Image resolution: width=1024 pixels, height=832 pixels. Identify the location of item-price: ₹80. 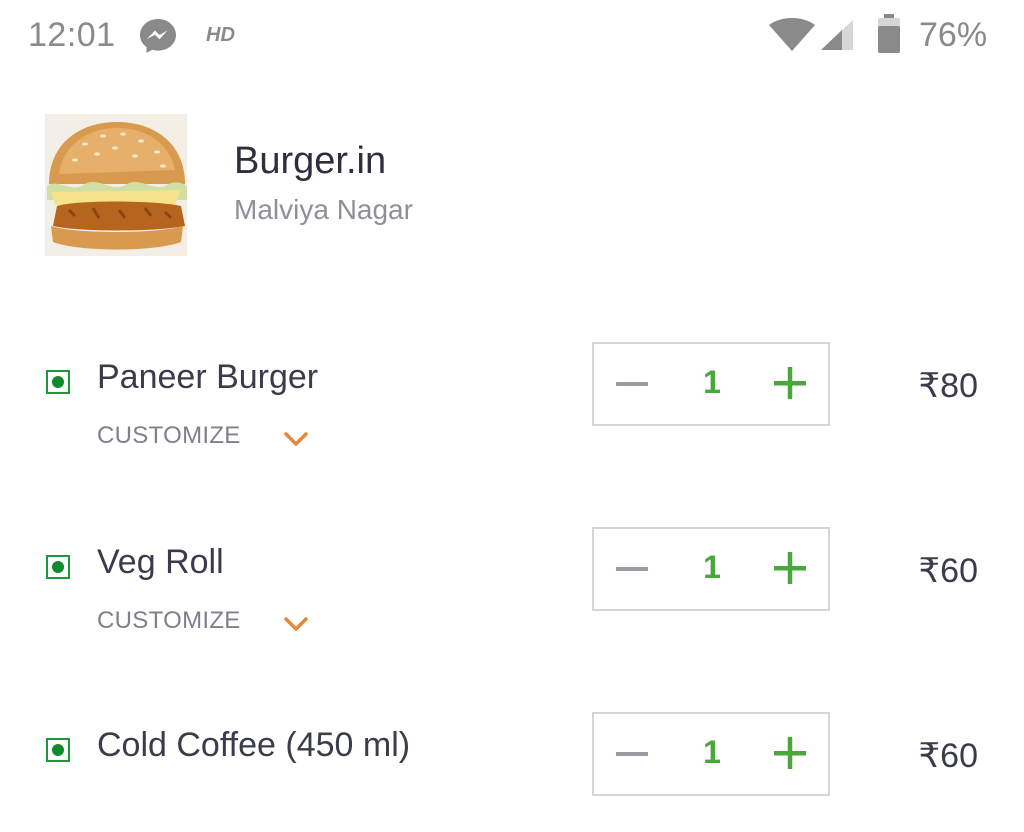
(948, 386).